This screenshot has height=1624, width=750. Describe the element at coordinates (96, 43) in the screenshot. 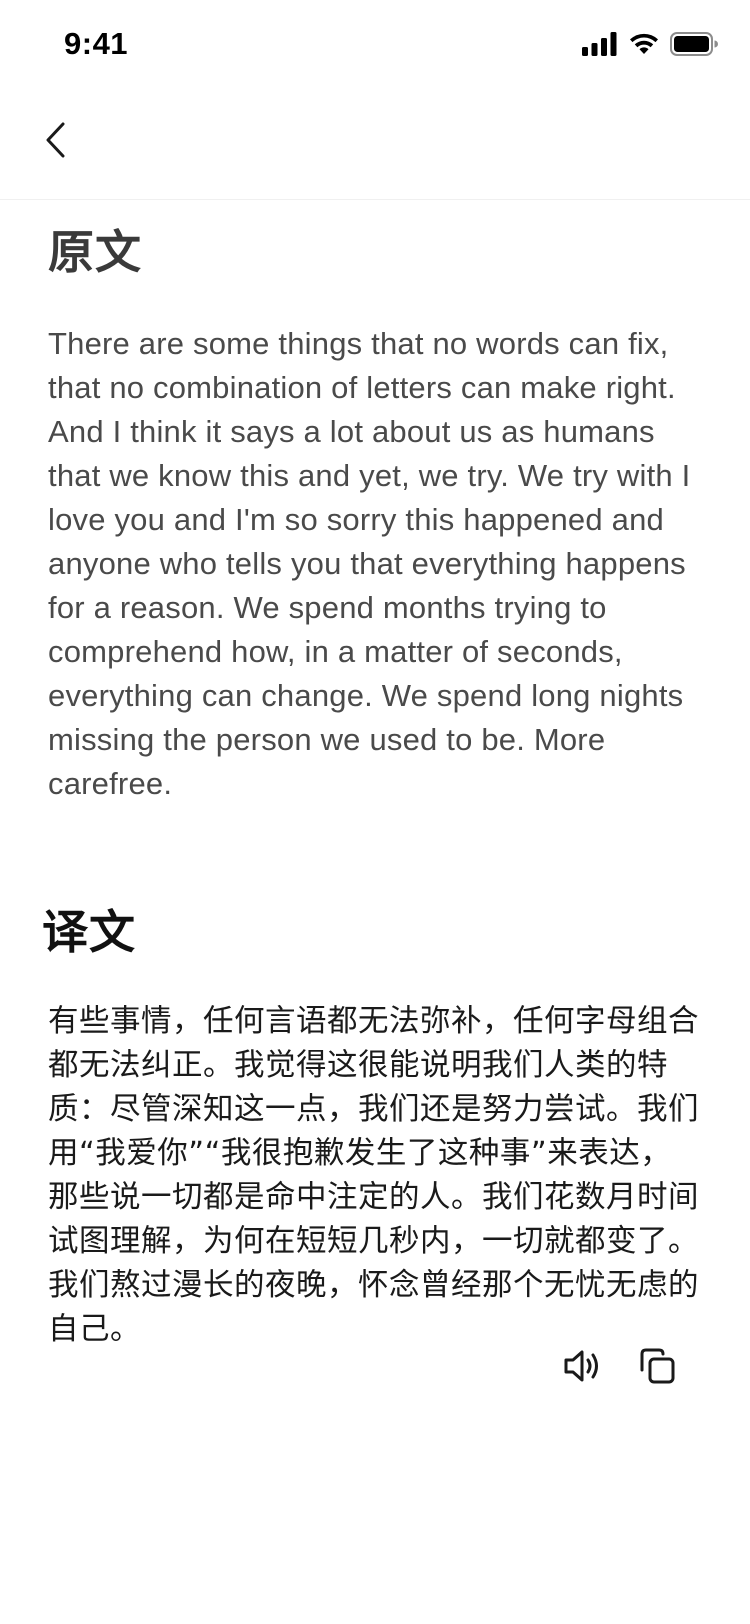

I see `status-time: 9:41` at that location.